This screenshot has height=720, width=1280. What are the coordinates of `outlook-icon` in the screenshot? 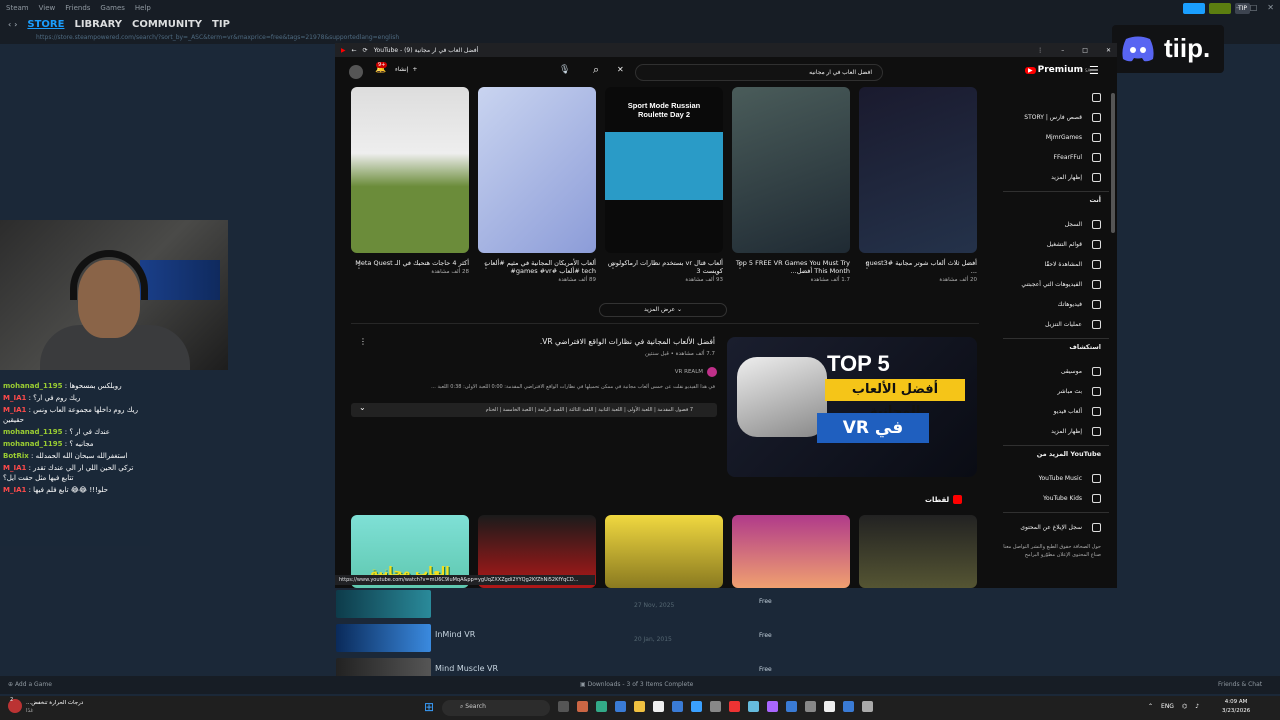 It's located at (696, 706).